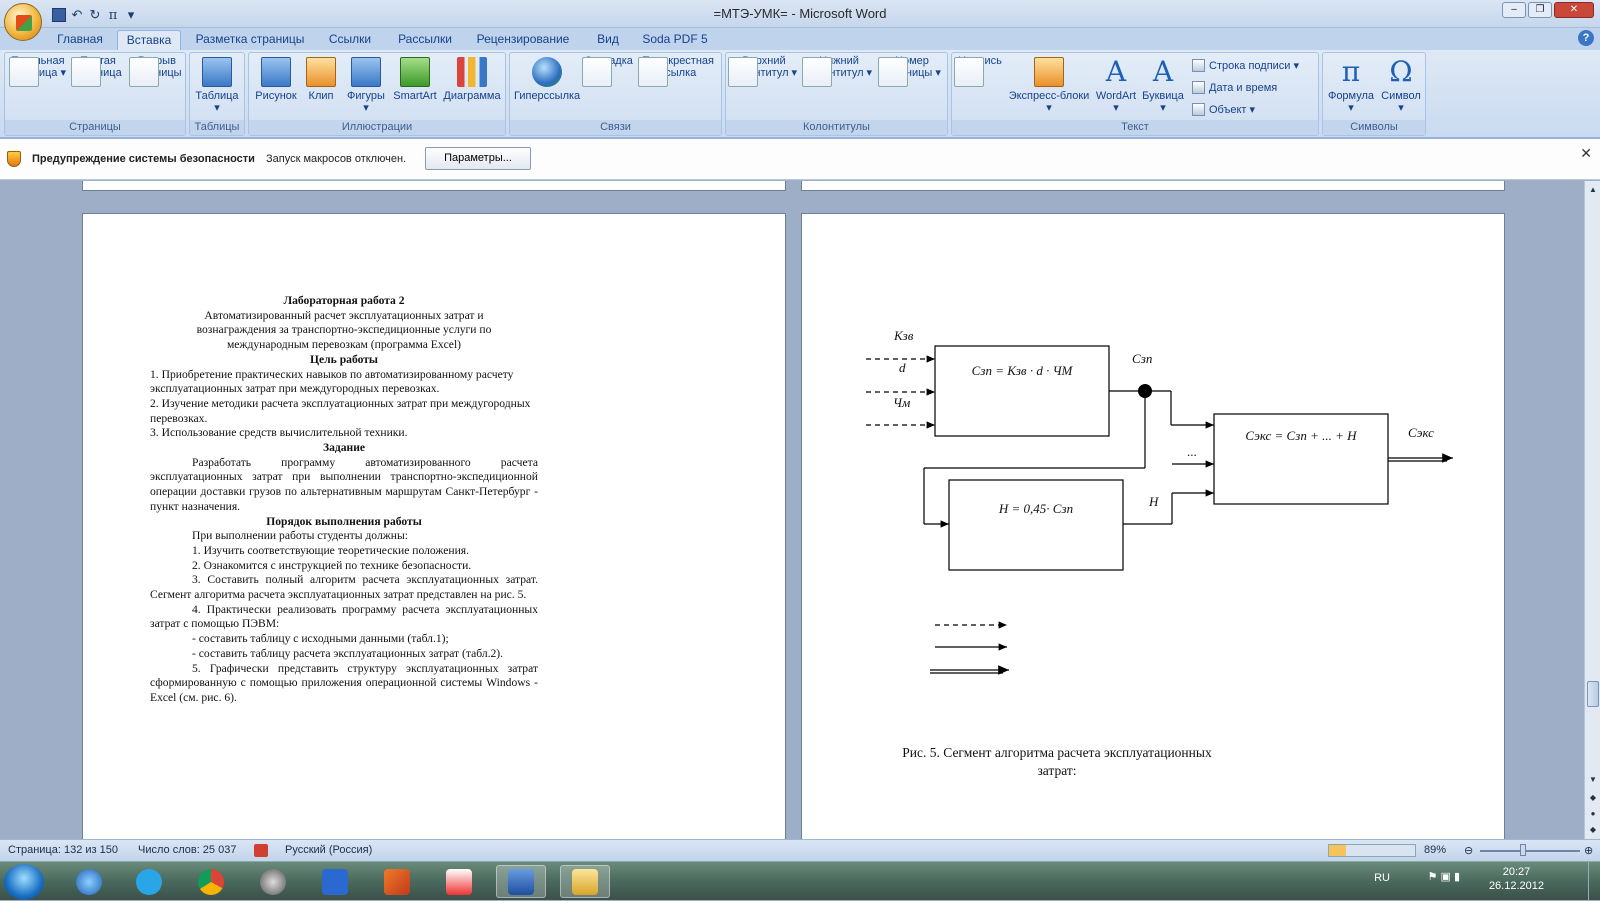  Describe the element at coordinates (764, 71) in the screenshot. I see `header-button: Верхний колонтитул ▾` at that location.